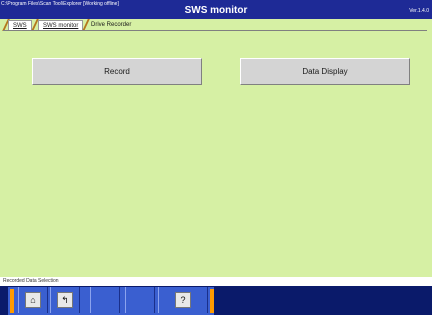 The image size is (432, 315). Describe the element at coordinates (12, 301) in the screenshot. I see `toolbar-bracket-left` at that location.